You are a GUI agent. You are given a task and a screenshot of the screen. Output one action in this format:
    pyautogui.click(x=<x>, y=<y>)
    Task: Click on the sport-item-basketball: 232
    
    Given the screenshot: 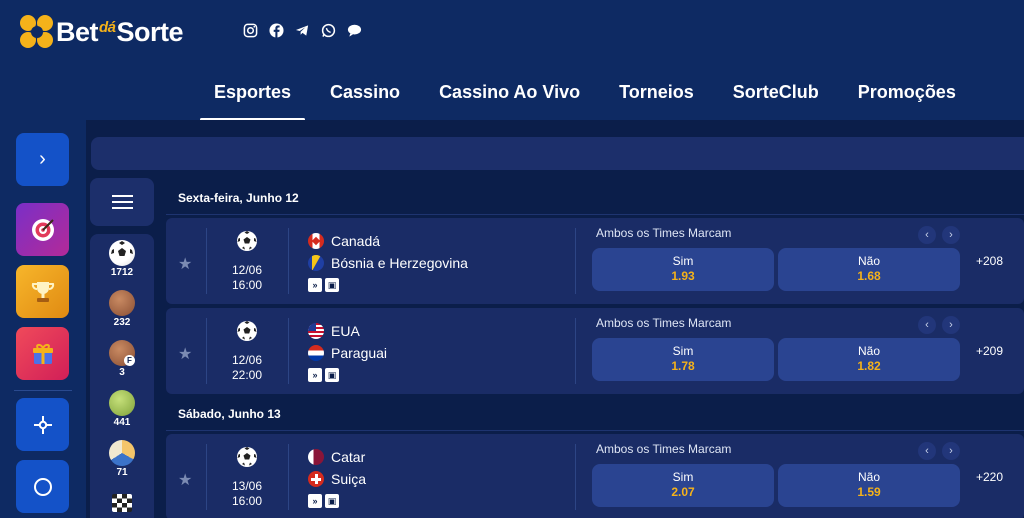 What is the action you would take?
    pyautogui.click(x=122, y=309)
    